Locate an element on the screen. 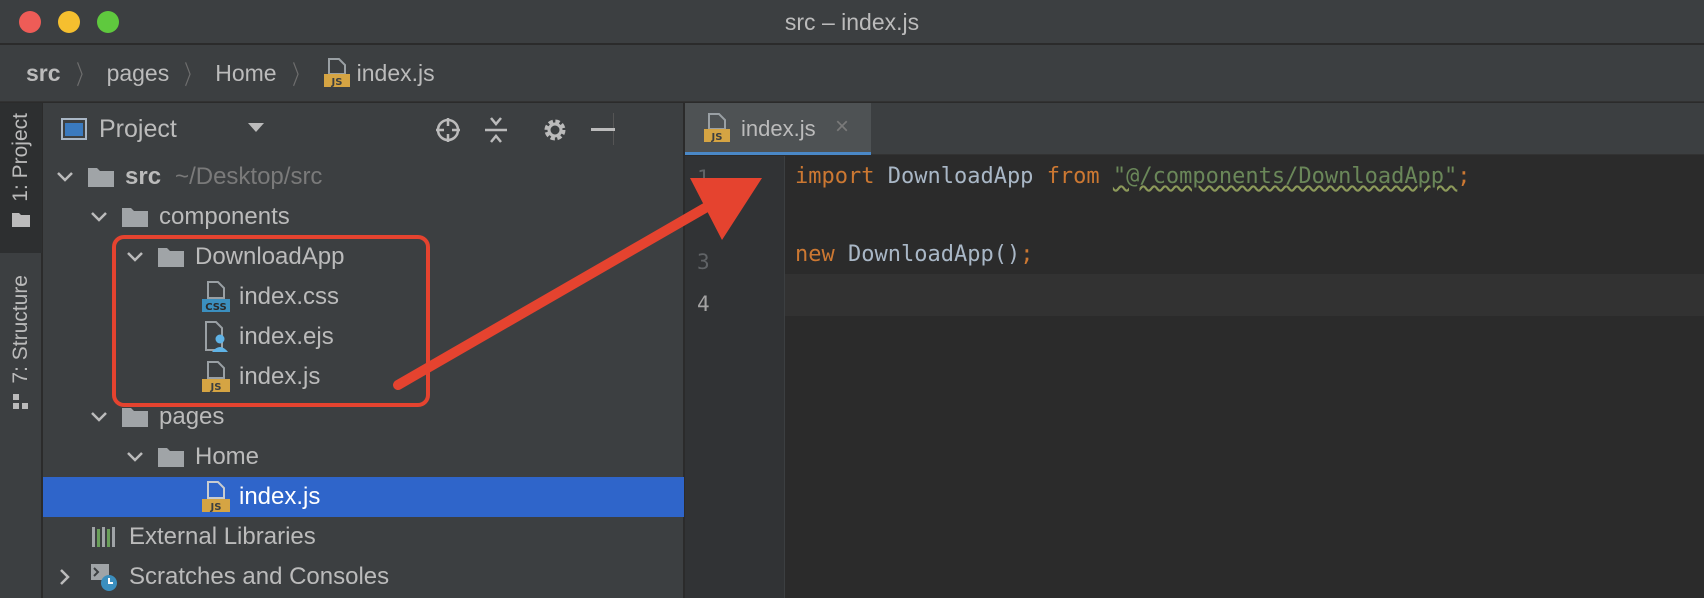  structure-icon is located at coordinates (20, 401).